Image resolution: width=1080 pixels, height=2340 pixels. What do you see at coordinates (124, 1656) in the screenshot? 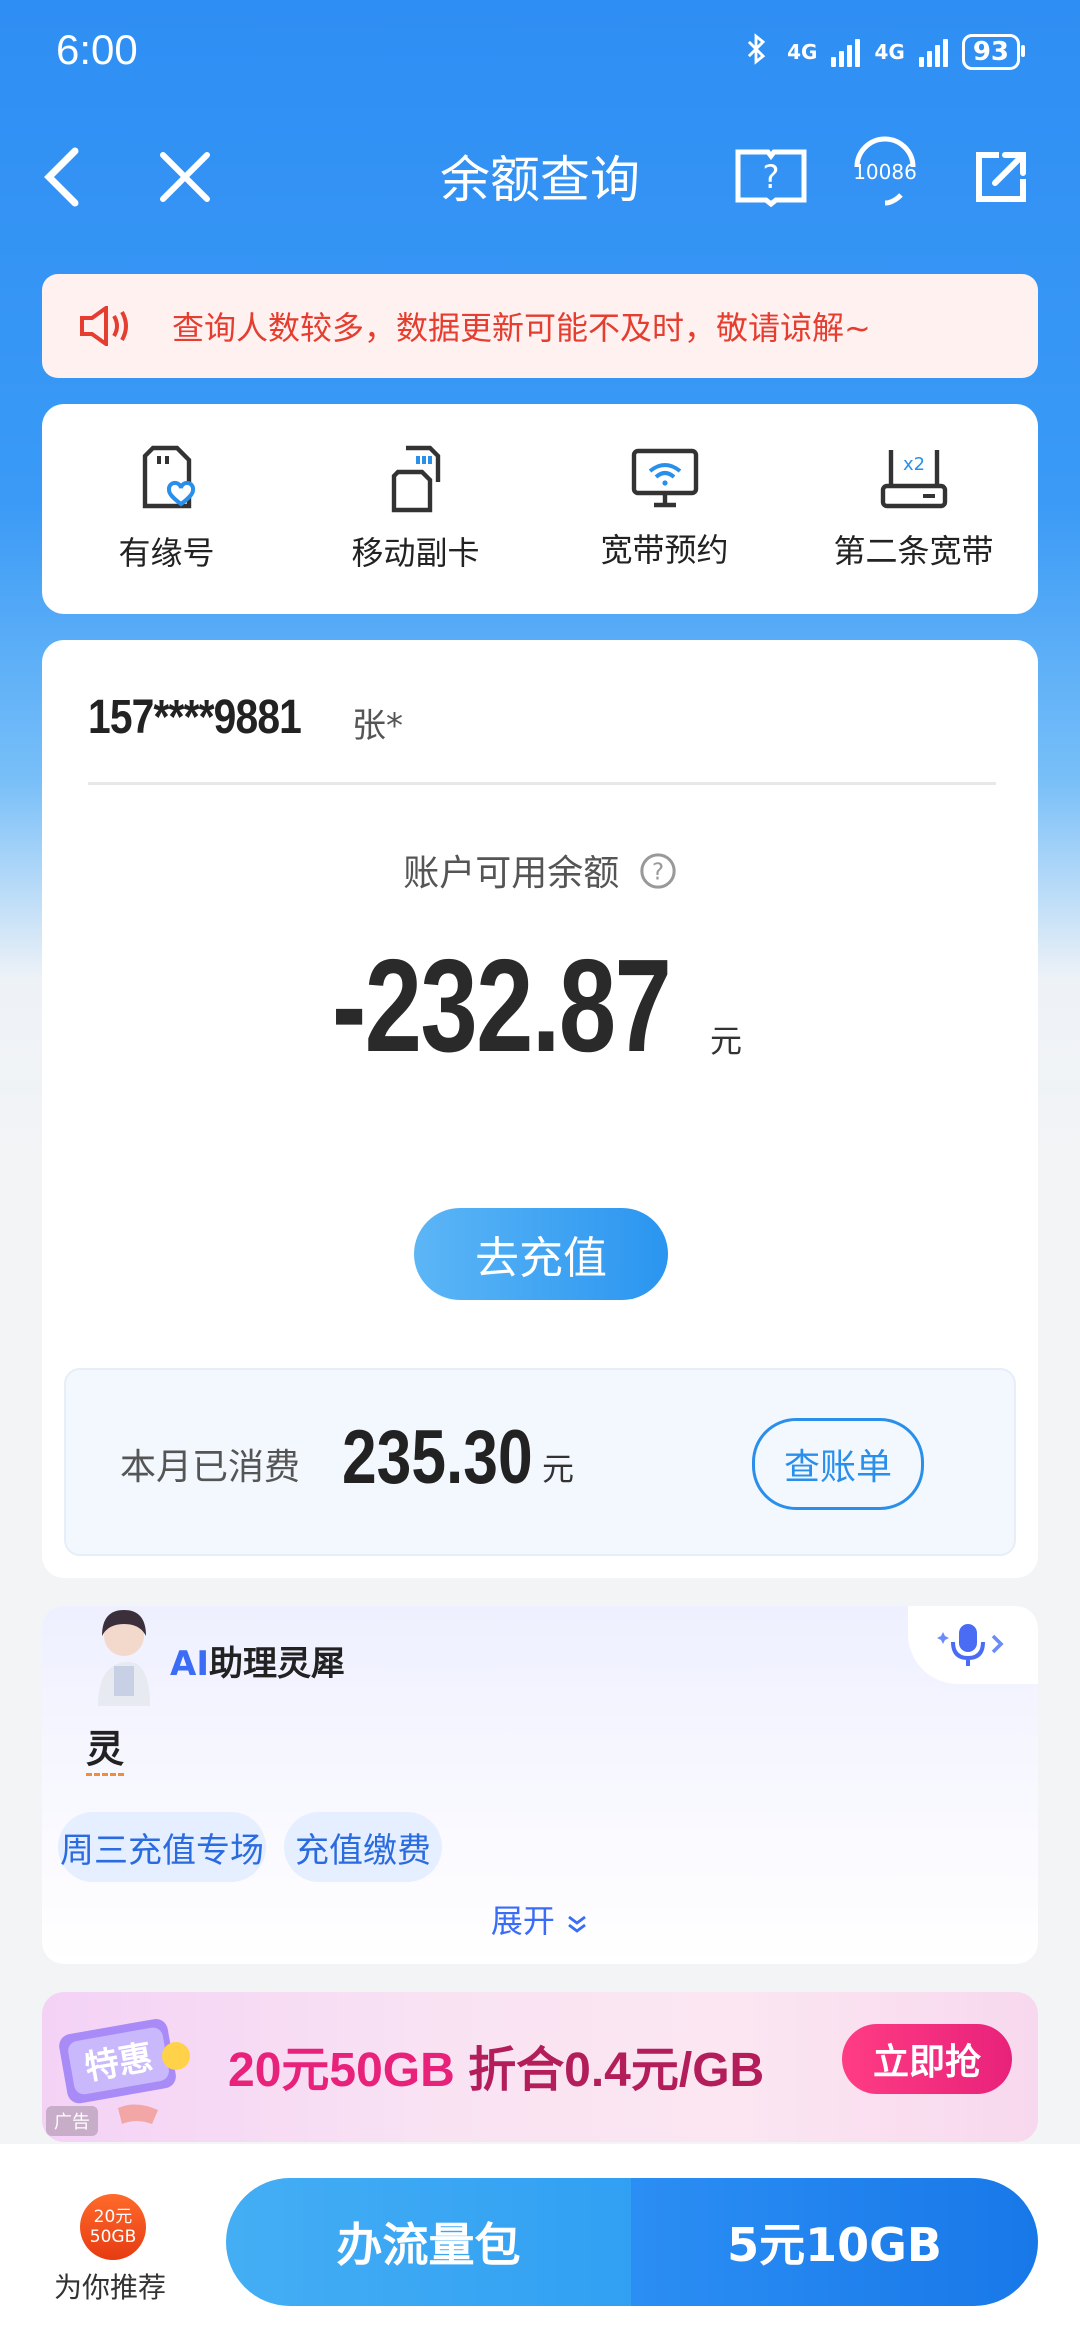
I see `ai-avatar` at bounding box center [124, 1656].